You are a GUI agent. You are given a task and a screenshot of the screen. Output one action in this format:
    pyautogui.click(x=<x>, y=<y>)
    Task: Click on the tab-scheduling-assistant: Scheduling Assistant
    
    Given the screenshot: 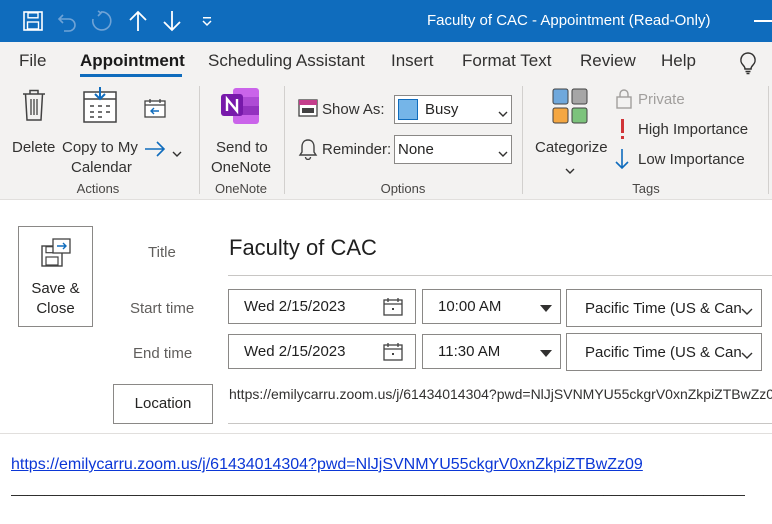 What is the action you would take?
    pyautogui.click(x=286, y=61)
    